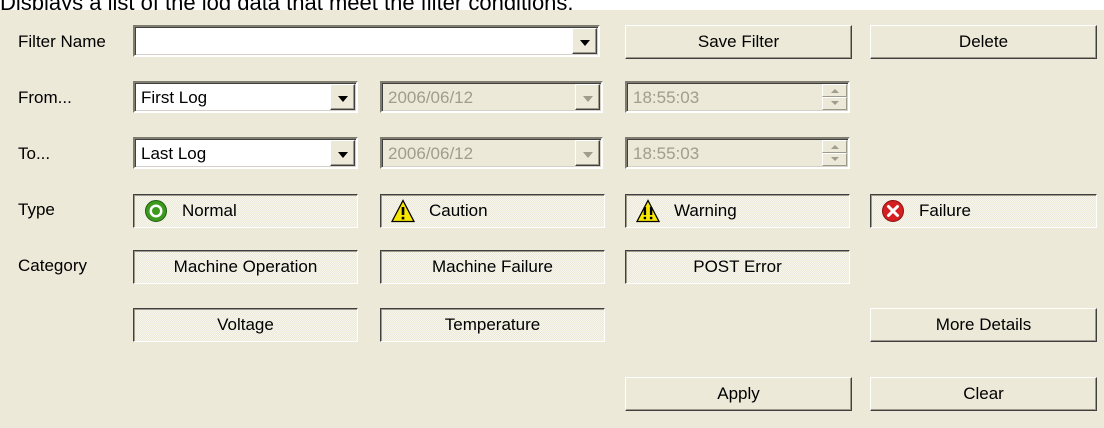 Image resolution: width=1104 pixels, height=428 pixels. Describe the element at coordinates (737, 211) in the screenshot. I see `type-warning-toggle: Warning` at that location.